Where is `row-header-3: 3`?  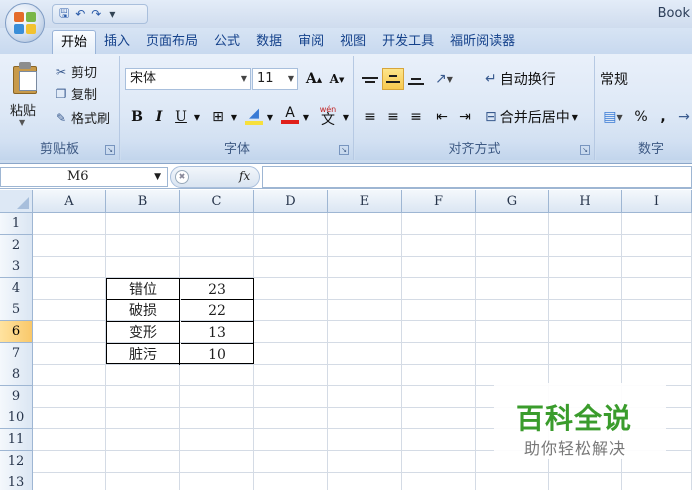
row-header-3: 3 is located at coordinates (16, 267).